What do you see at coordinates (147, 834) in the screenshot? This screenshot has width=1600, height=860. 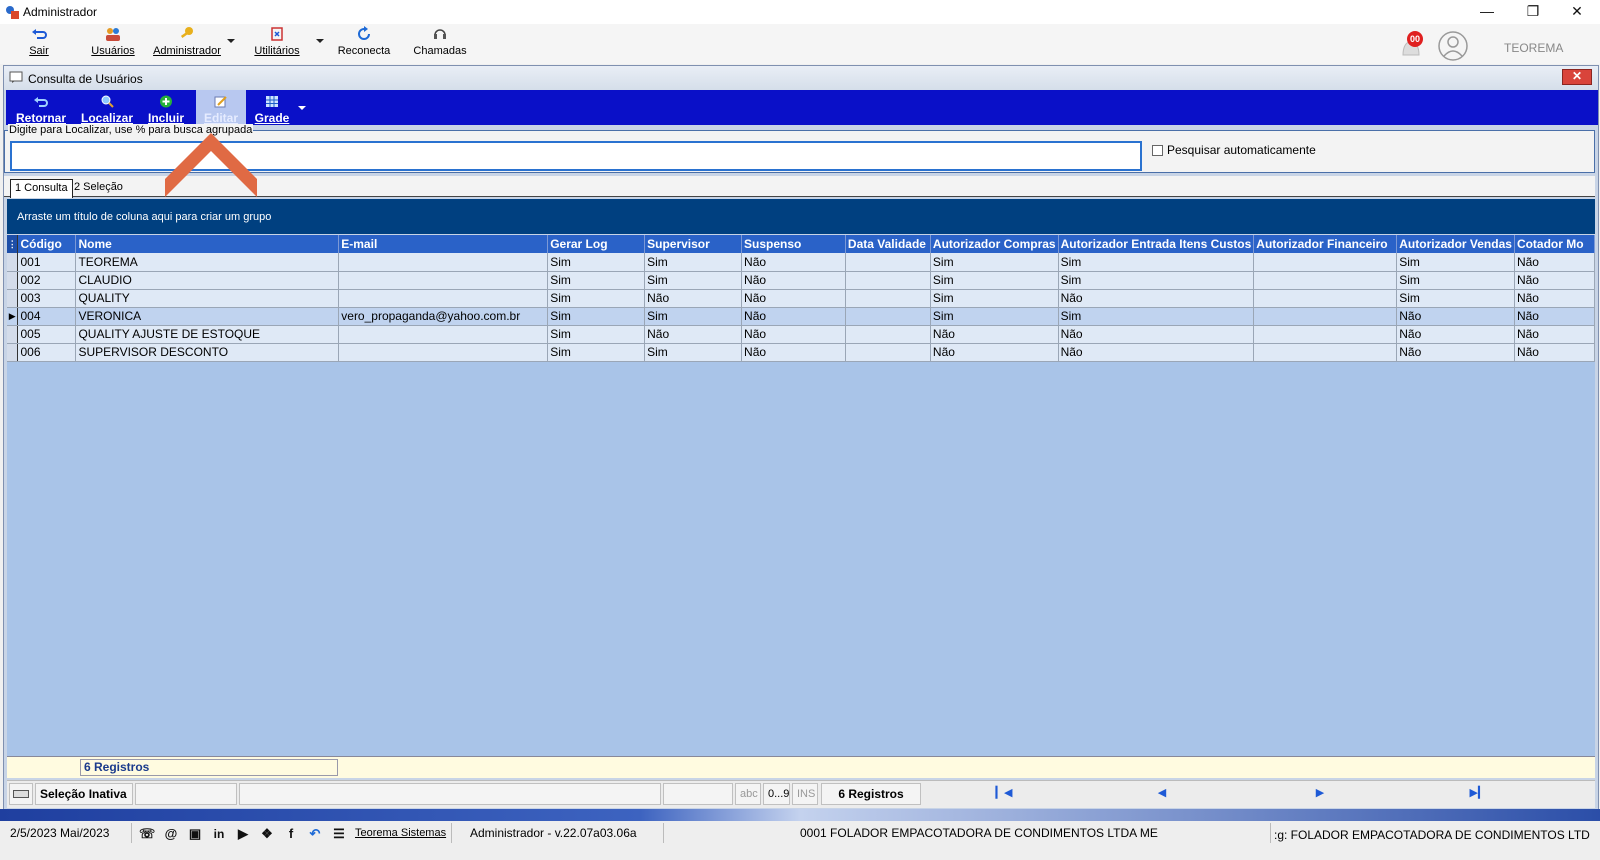 I see `support-icon: ☏` at bounding box center [147, 834].